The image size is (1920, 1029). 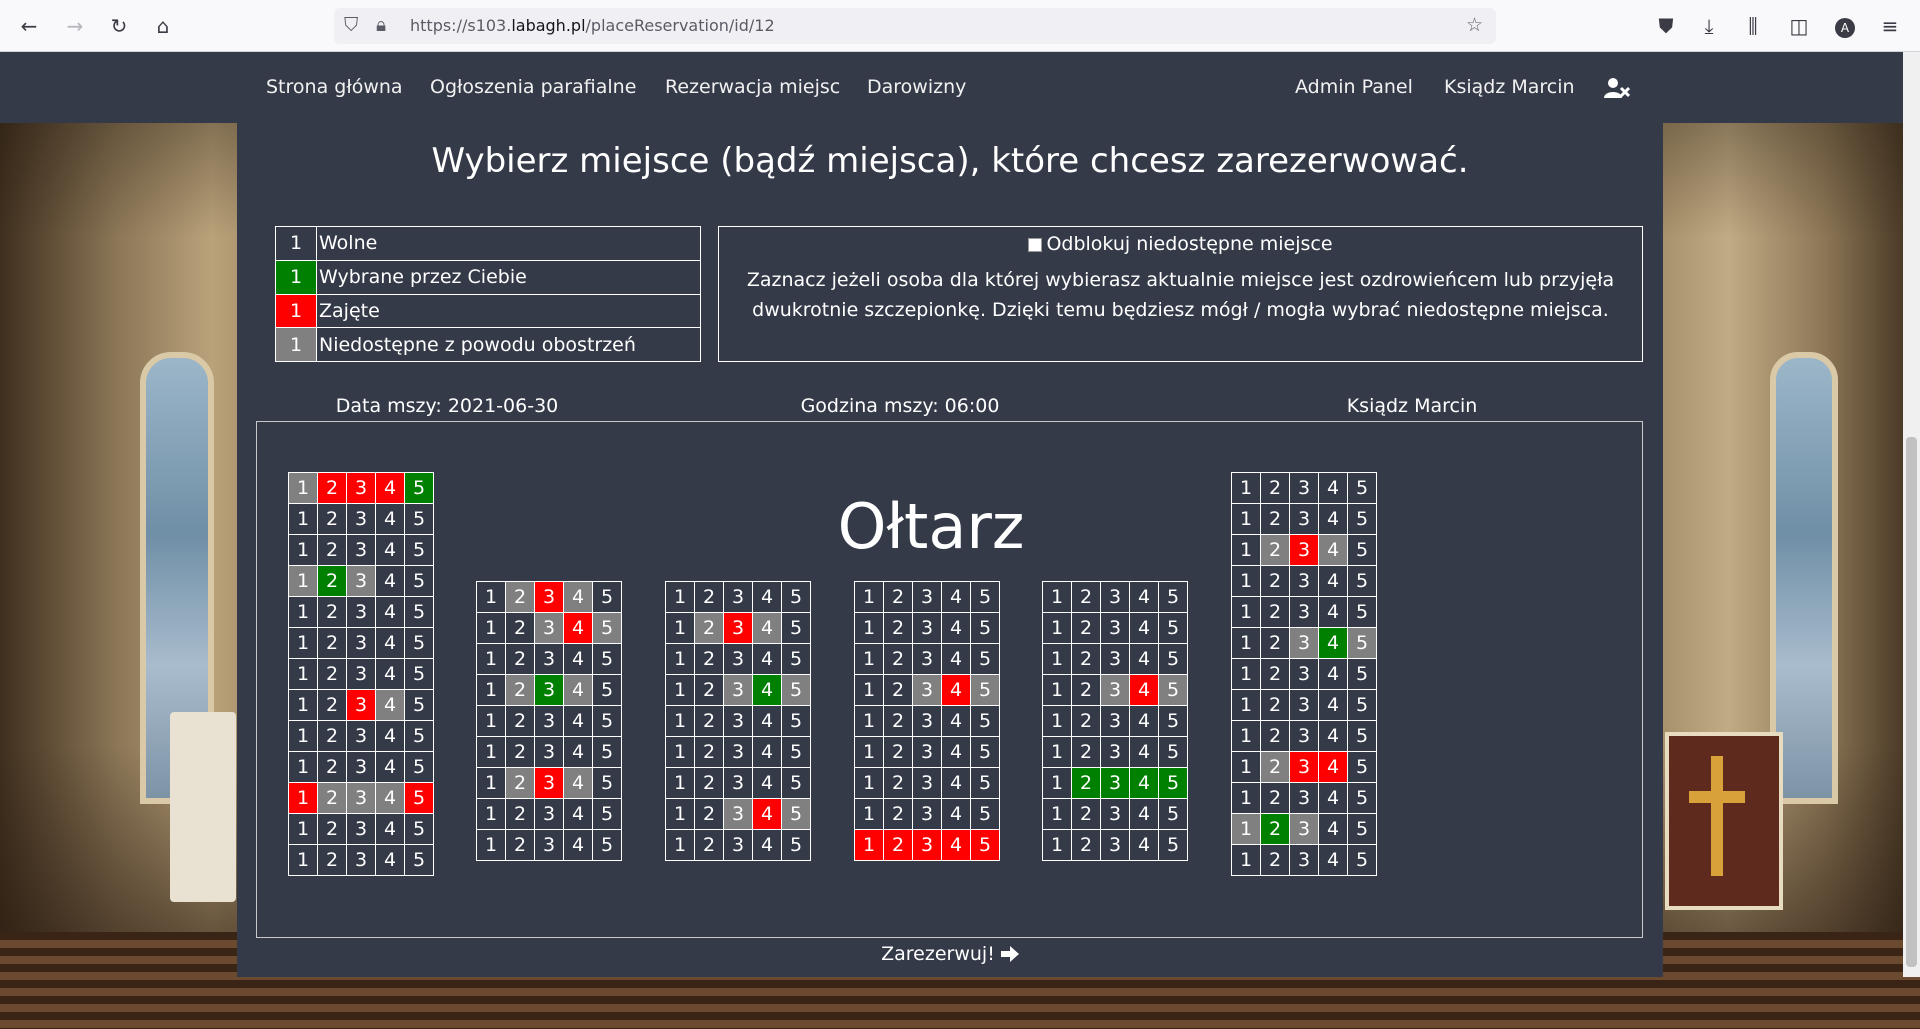 What do you see at coordinates (1246, 829) in the screenshot?
I see `seat-unavailable: 1` at bounding box center [1246, 829].